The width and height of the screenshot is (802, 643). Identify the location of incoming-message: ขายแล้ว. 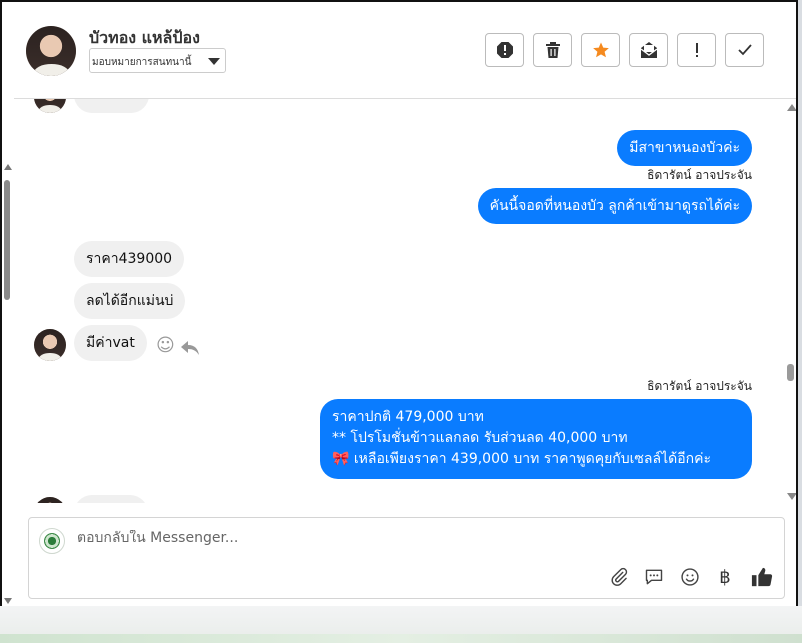
(112, 106).